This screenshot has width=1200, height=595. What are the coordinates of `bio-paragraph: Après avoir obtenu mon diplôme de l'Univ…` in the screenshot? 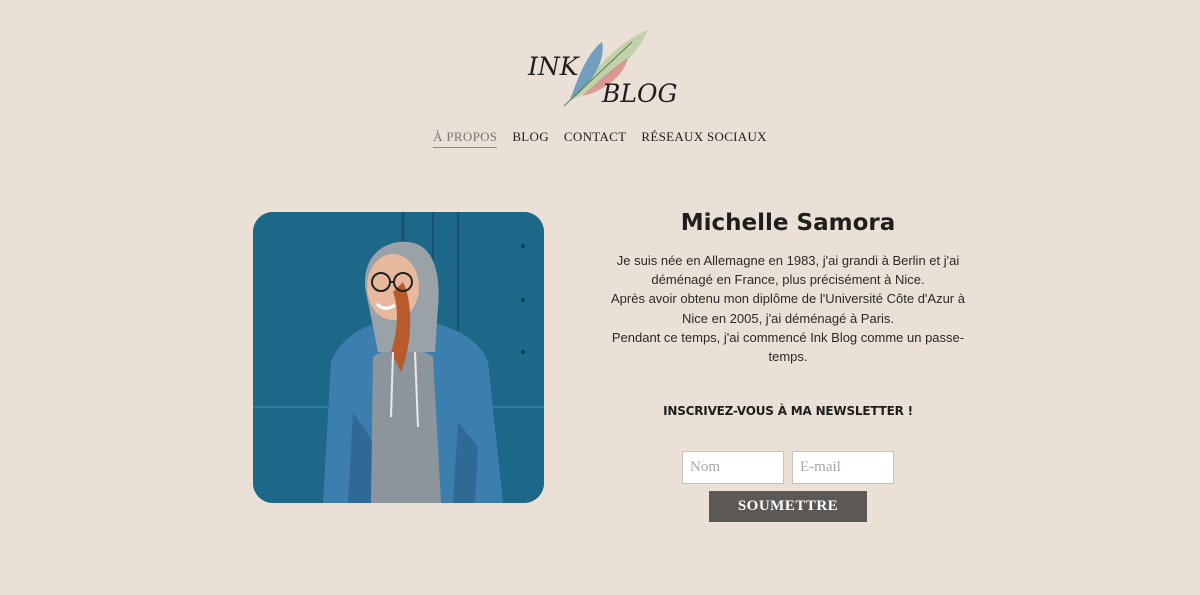 It's located at (788, 308).